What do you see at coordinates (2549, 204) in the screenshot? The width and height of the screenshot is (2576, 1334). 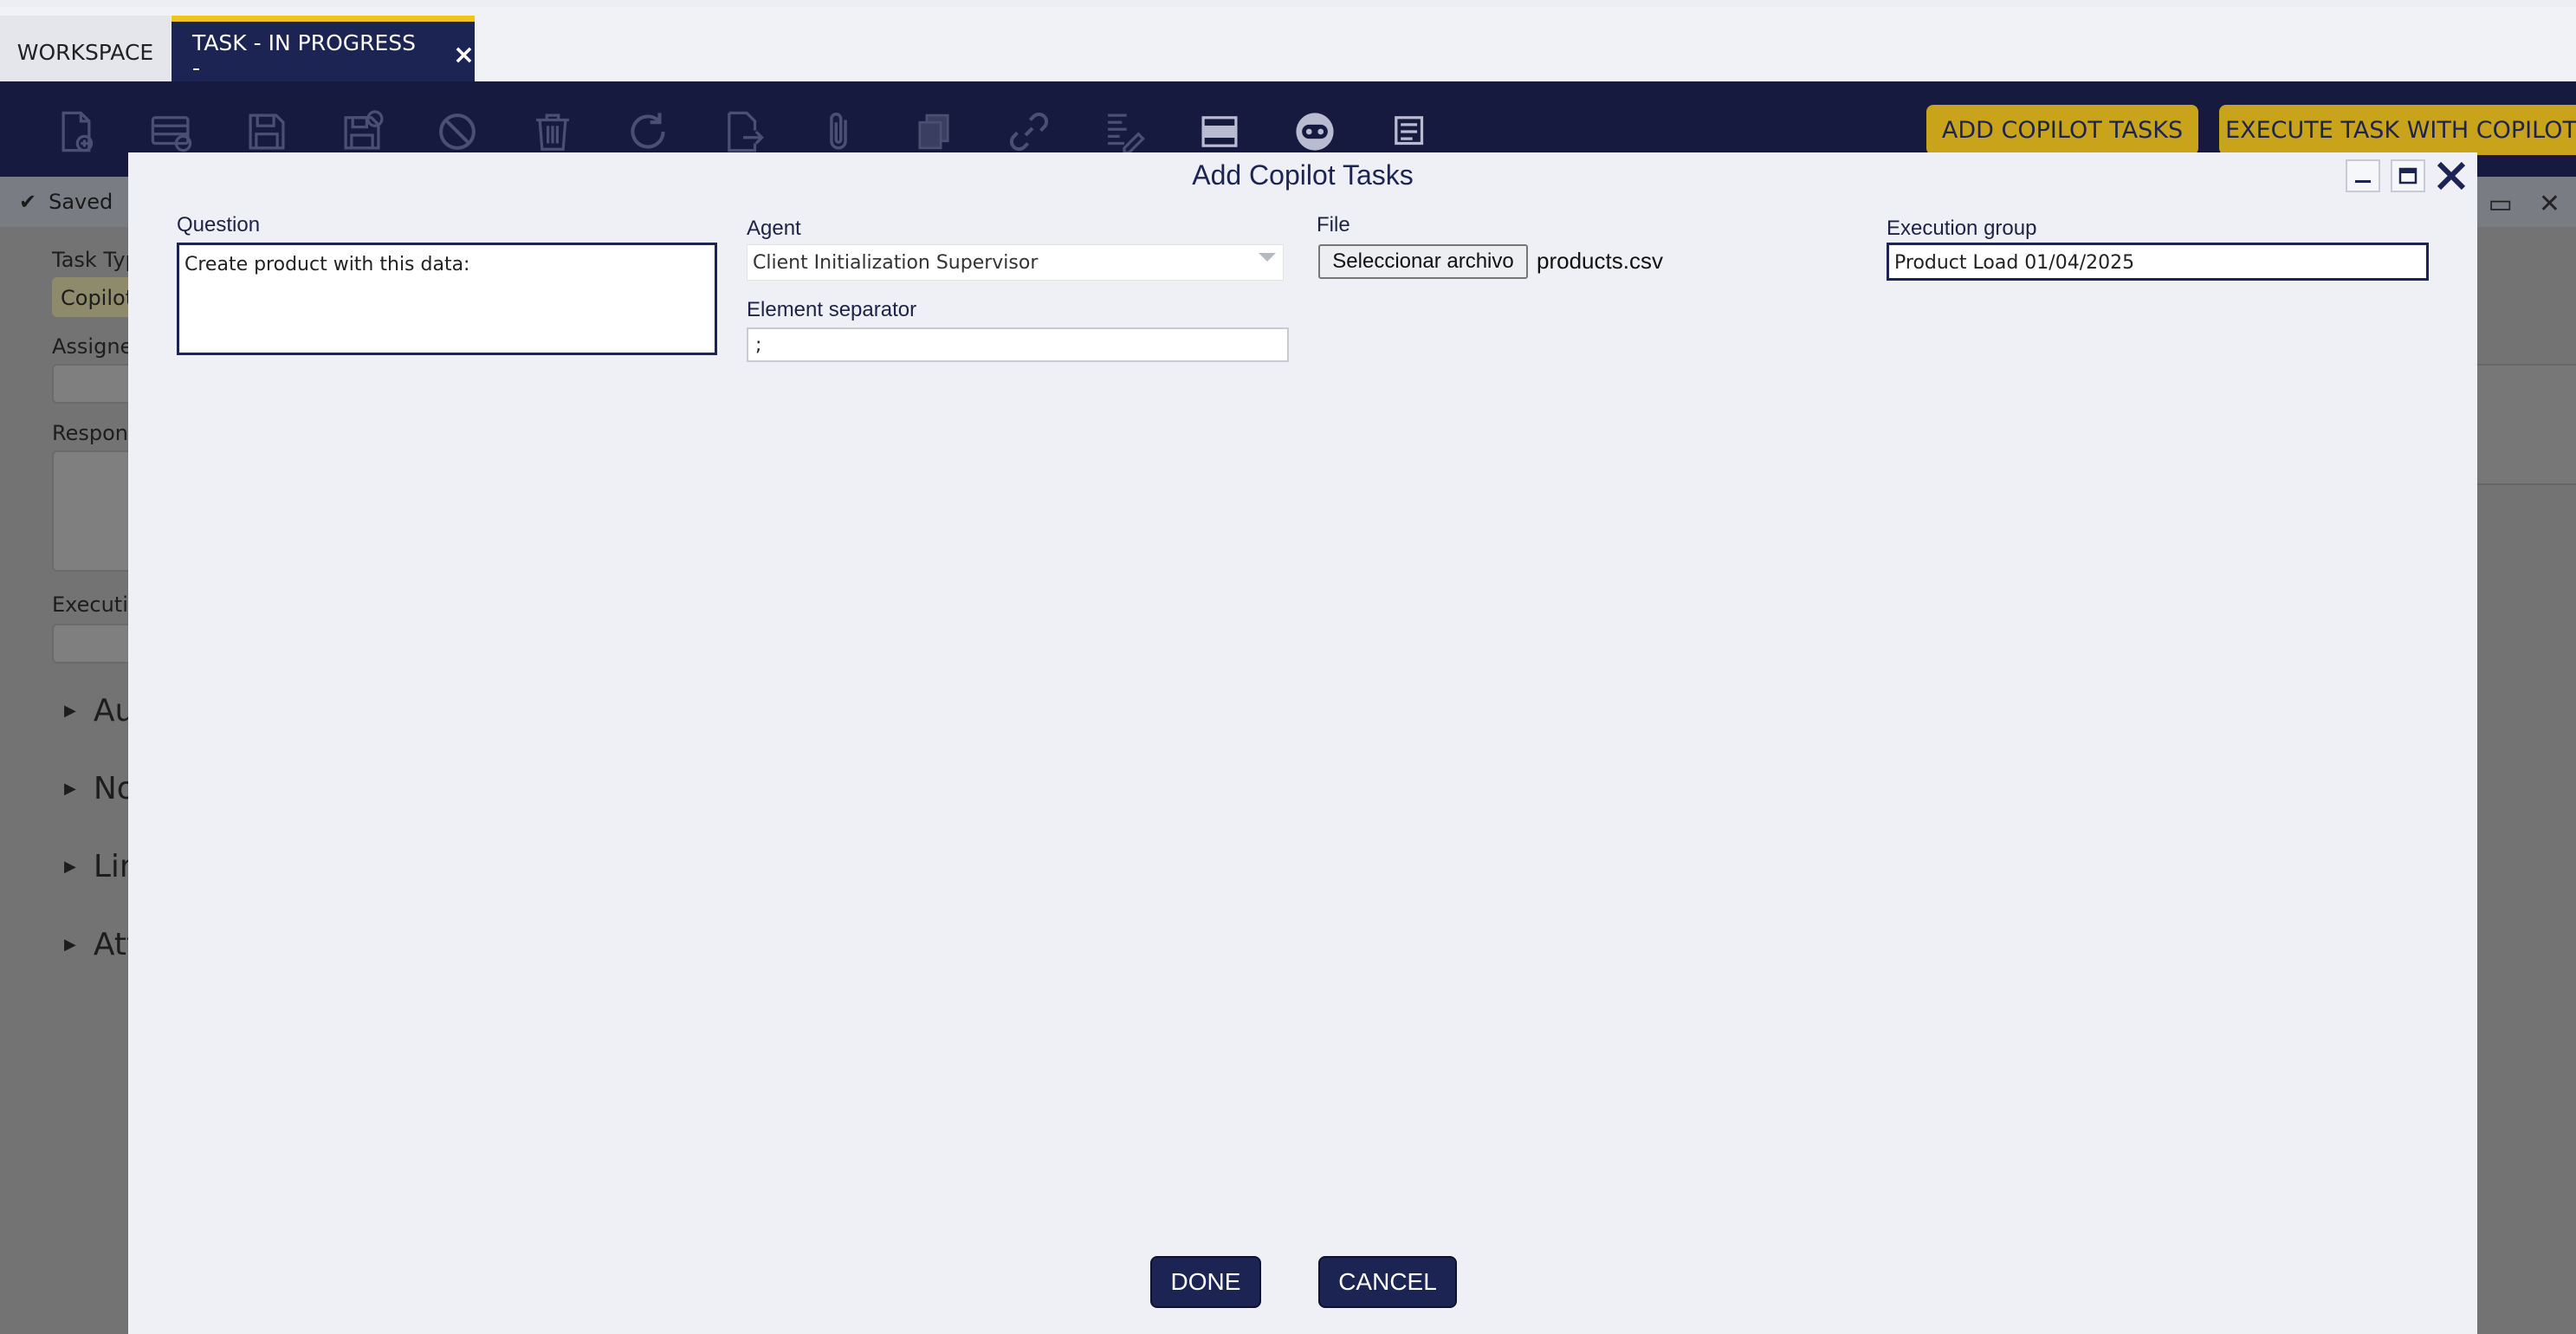 I see `close-icon: ✕` at bounding box center [2549, 204].